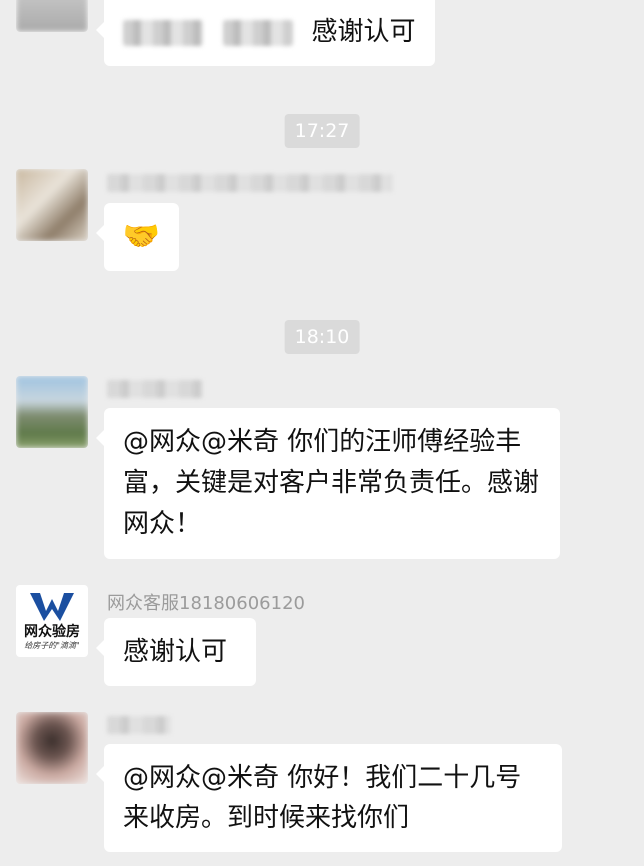 Image resolution: width=644 pixels, height=866 pixels. I want to click on logo-brand-text: 网众验房, so click(52, 632).